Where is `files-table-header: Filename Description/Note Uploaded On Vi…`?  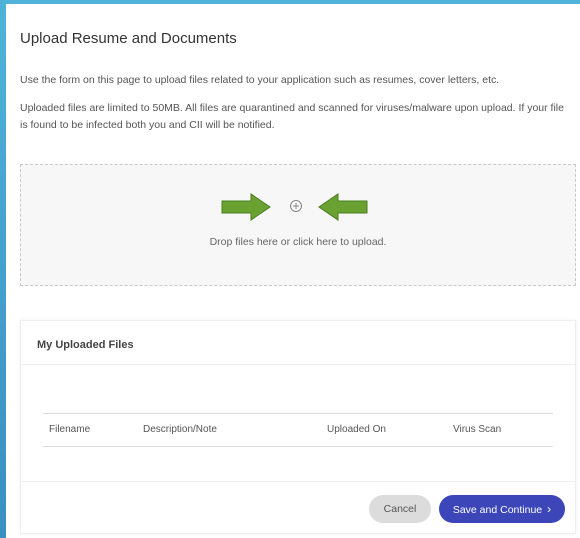 files-table-header: Filename Description/Note Uploaded On Vi… is located at coordinates (298, 430).